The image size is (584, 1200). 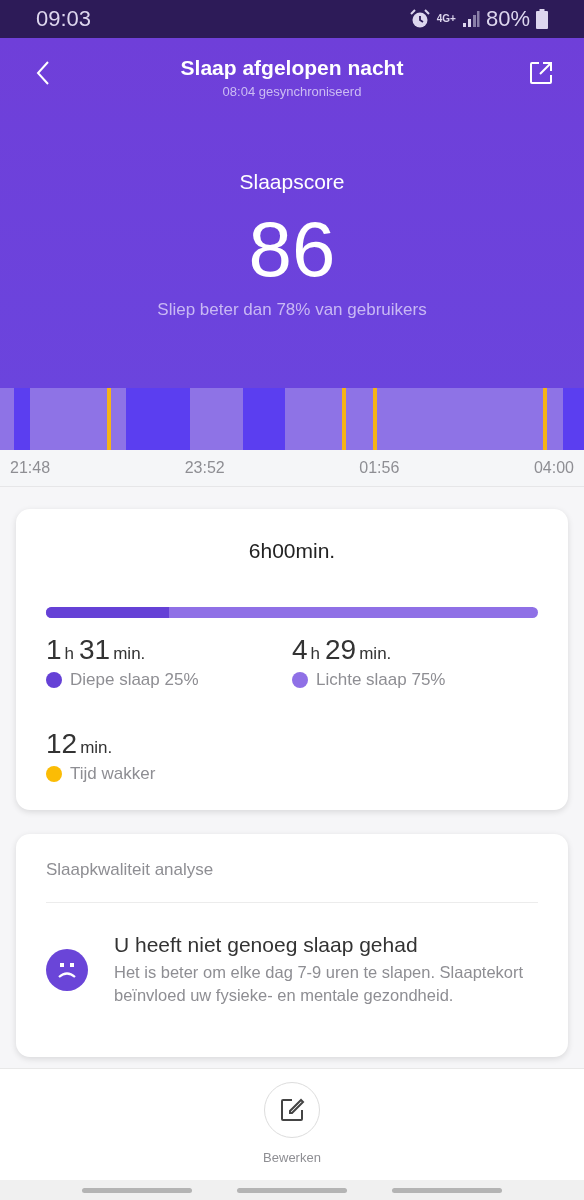 I want to click on battery-icon, so click(x=542, y=19).